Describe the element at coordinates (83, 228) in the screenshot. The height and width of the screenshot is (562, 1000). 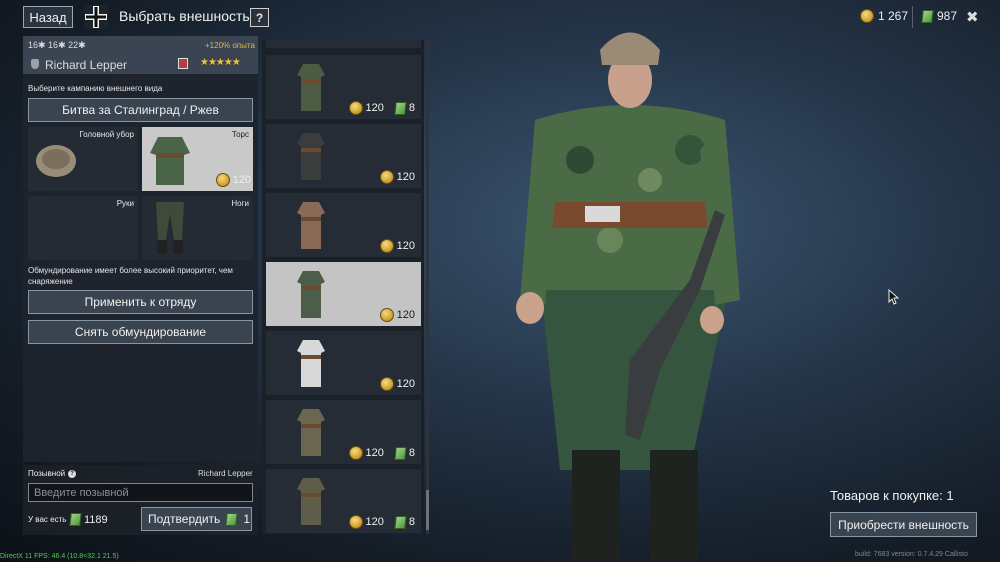
I see `slot-hands: Руки` at that location.